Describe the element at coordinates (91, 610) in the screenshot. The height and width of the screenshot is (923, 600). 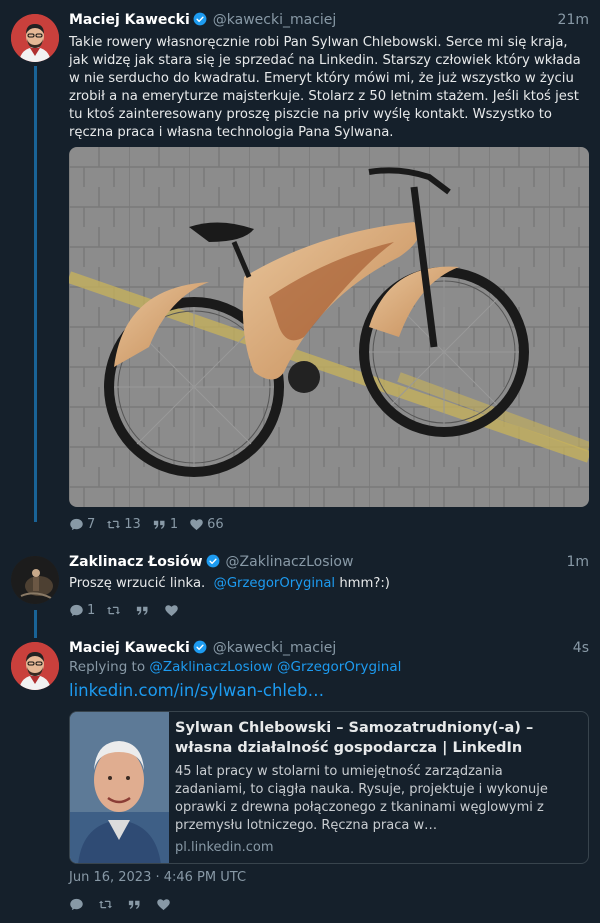
I see `reply-count: 1` at that location.